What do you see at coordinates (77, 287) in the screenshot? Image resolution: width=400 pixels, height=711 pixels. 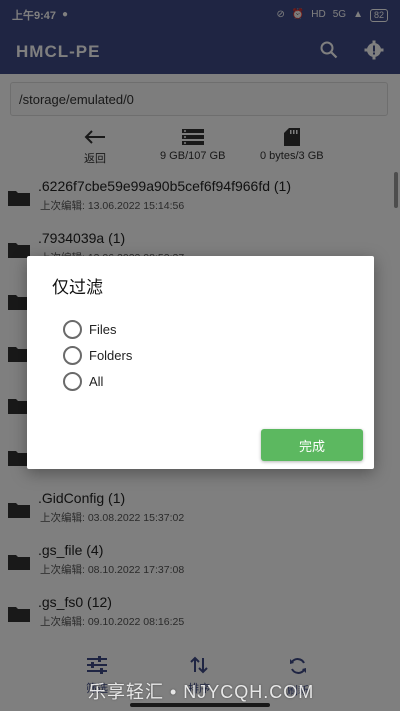 I see `dialog-title: 仅过滤` at bounding box center [77, 287].